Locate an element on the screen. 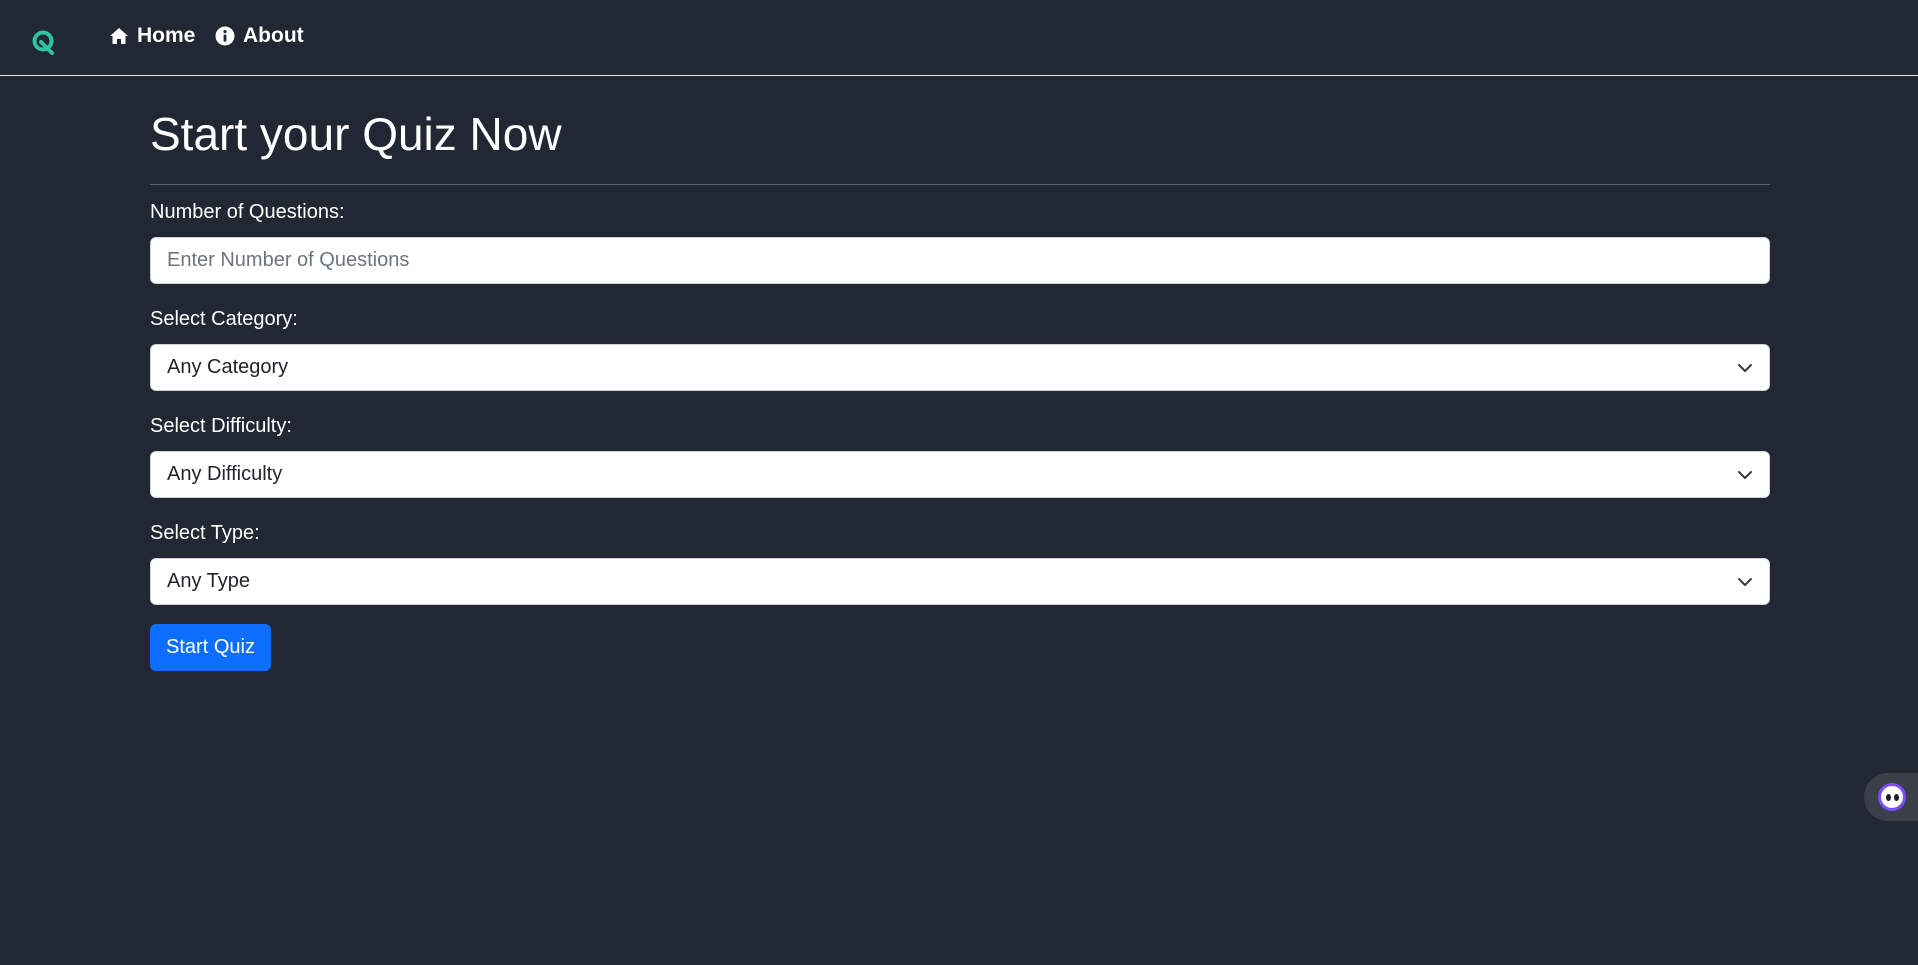 The height and width of the screenshot is (965, 1918). page-title: Start your Quiz Now is located at coordinates (356, 134).